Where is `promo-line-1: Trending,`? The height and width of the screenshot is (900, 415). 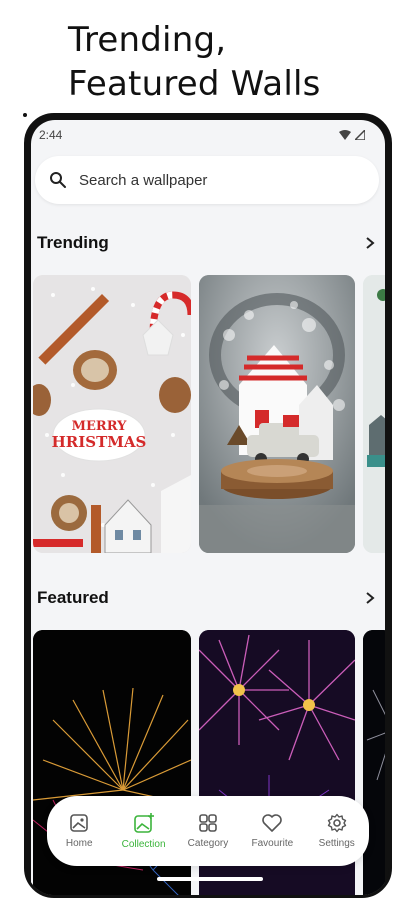
promo-line-1: Trending, is located at coordinates (147, 40).